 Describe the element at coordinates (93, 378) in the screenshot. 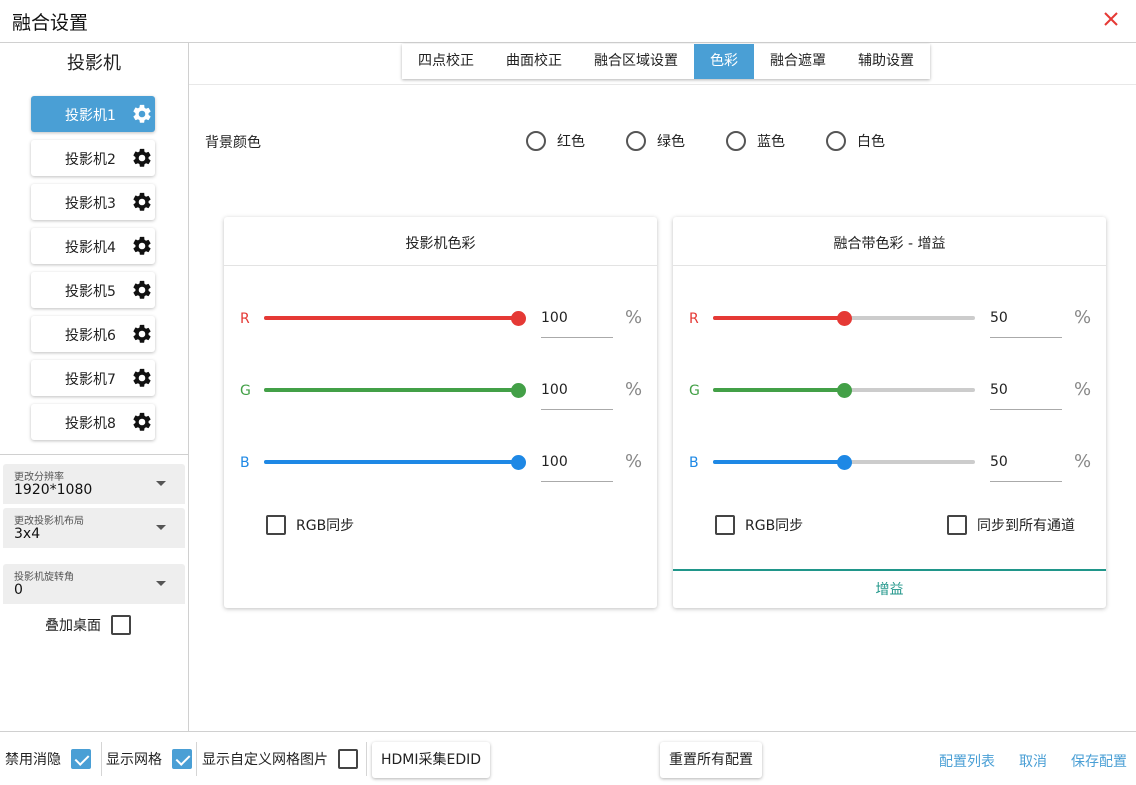

I see `projector-button-7: 投影机7` at that location.